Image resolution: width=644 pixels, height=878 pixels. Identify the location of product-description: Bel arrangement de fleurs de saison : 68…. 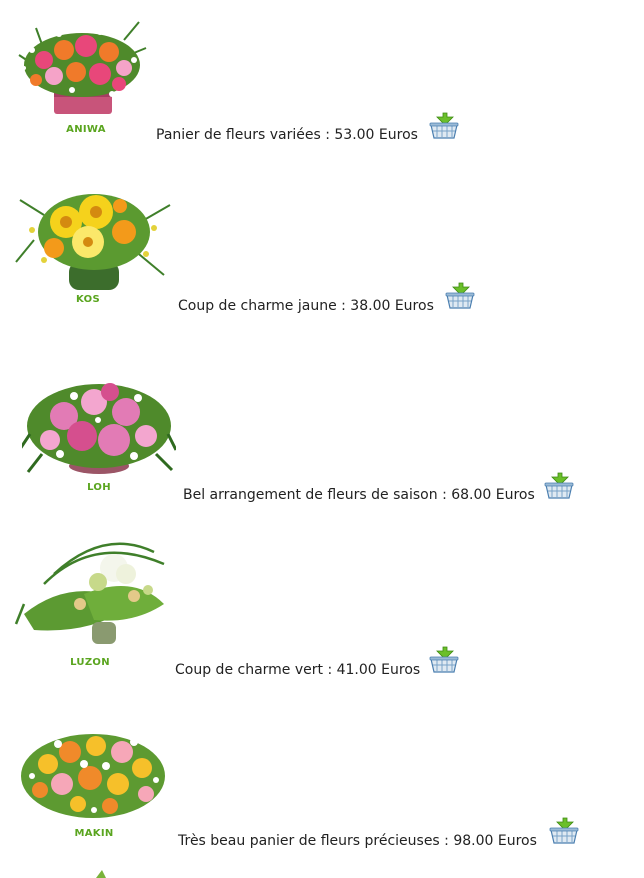
(359, 495).